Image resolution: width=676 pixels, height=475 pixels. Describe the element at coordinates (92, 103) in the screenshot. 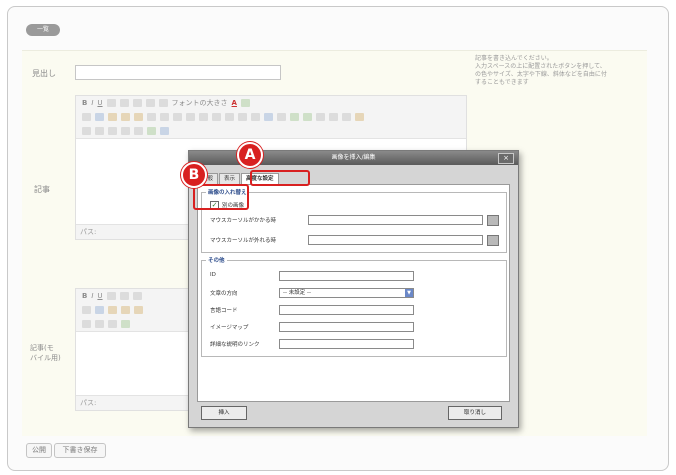

I see `italic-button: I` at that location.